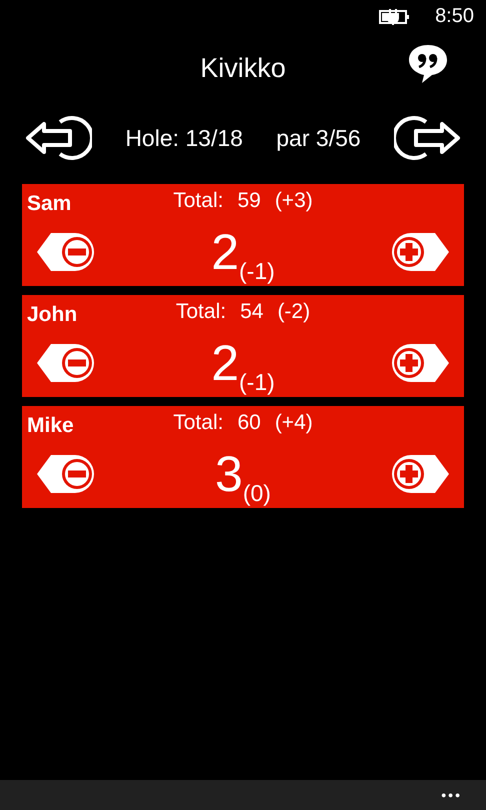 This screenshot has width=486, height=810. Describe the element at coordinates (52, 315) in the screenshot. I see `player-name: John` at that location.